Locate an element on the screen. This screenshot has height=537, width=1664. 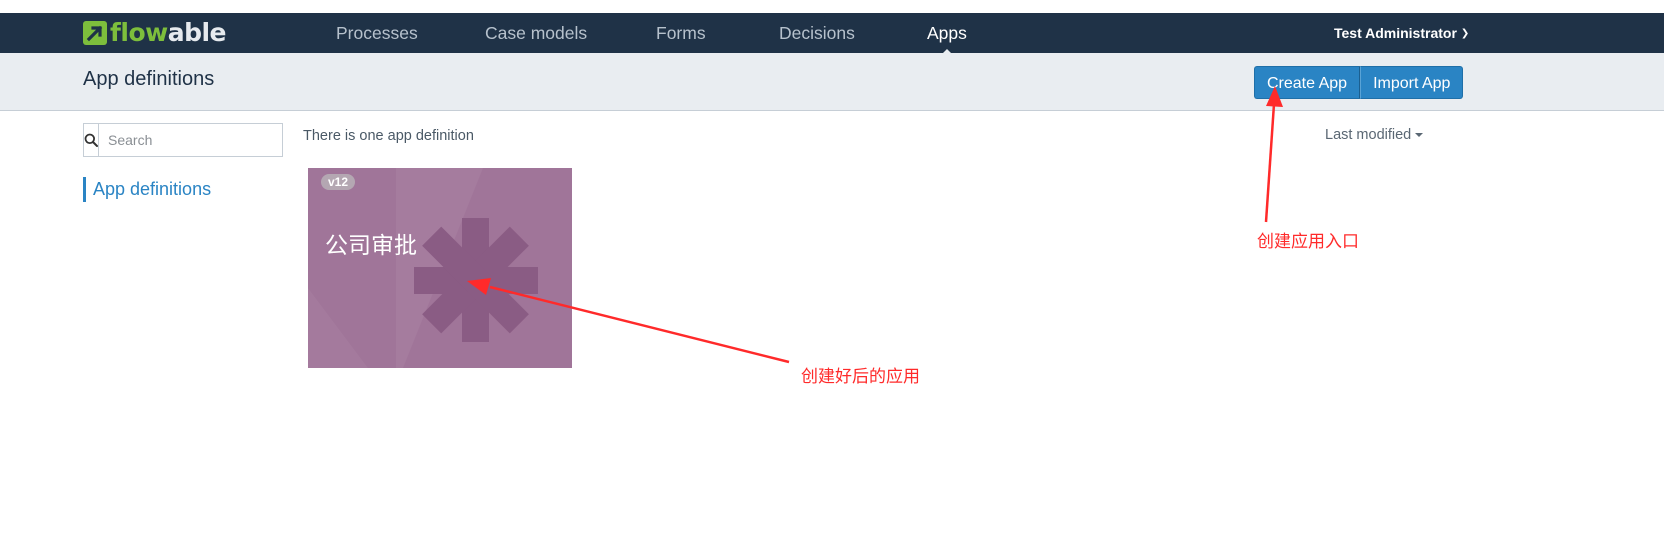
page-title: App definitions is located at coordinates (149, 79).